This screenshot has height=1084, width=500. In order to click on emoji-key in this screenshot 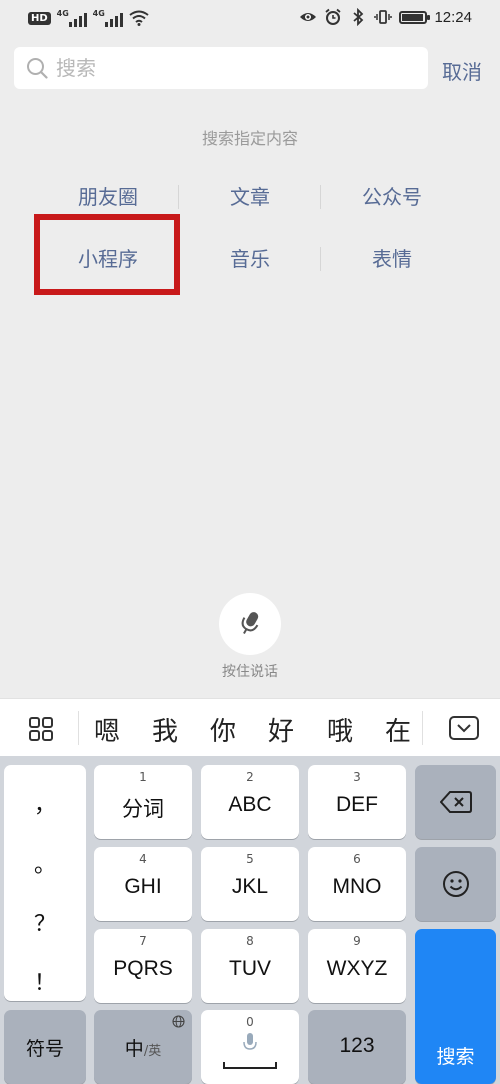, I will do `click(455, 884)`.